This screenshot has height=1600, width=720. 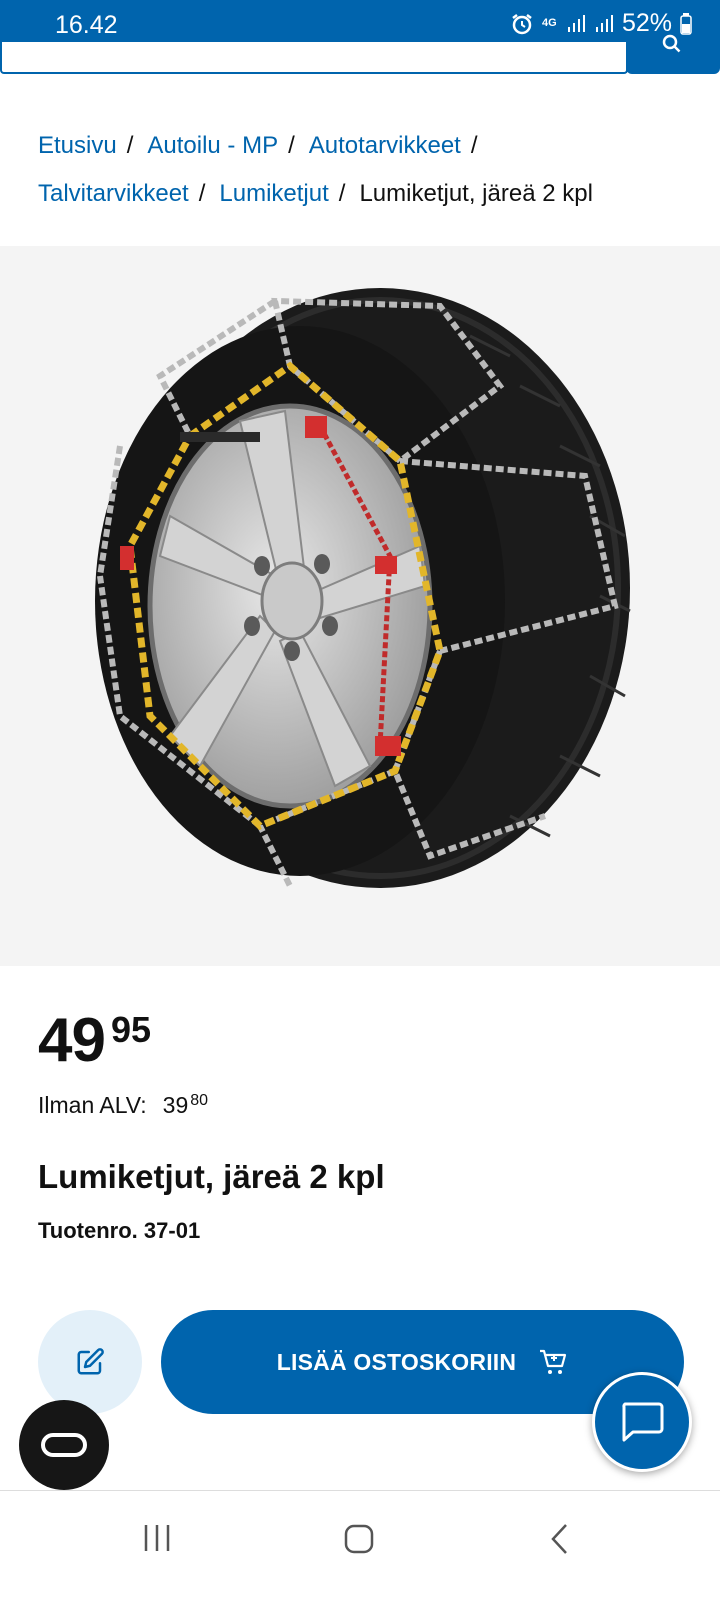 I want to click on chat-button, so click(x=642, y=1422).